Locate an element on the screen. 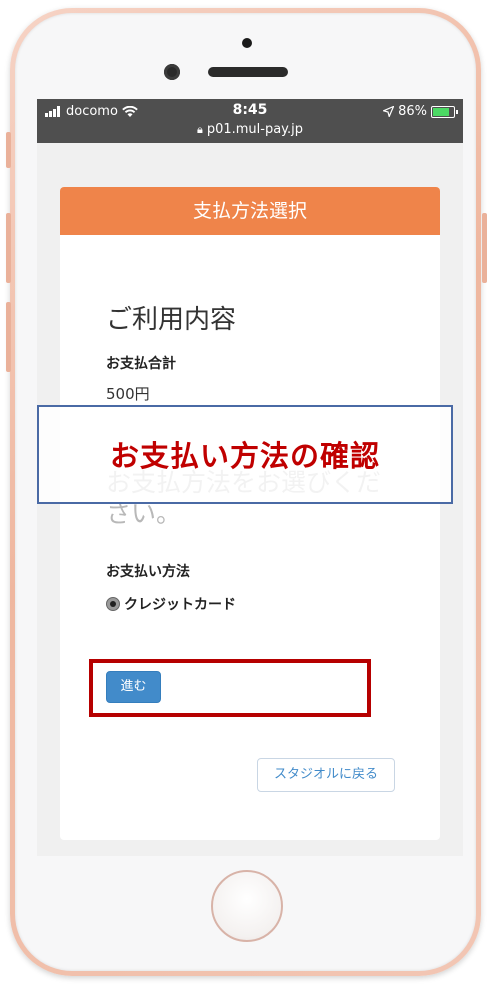  home-button is located at coordinates (247, 906).